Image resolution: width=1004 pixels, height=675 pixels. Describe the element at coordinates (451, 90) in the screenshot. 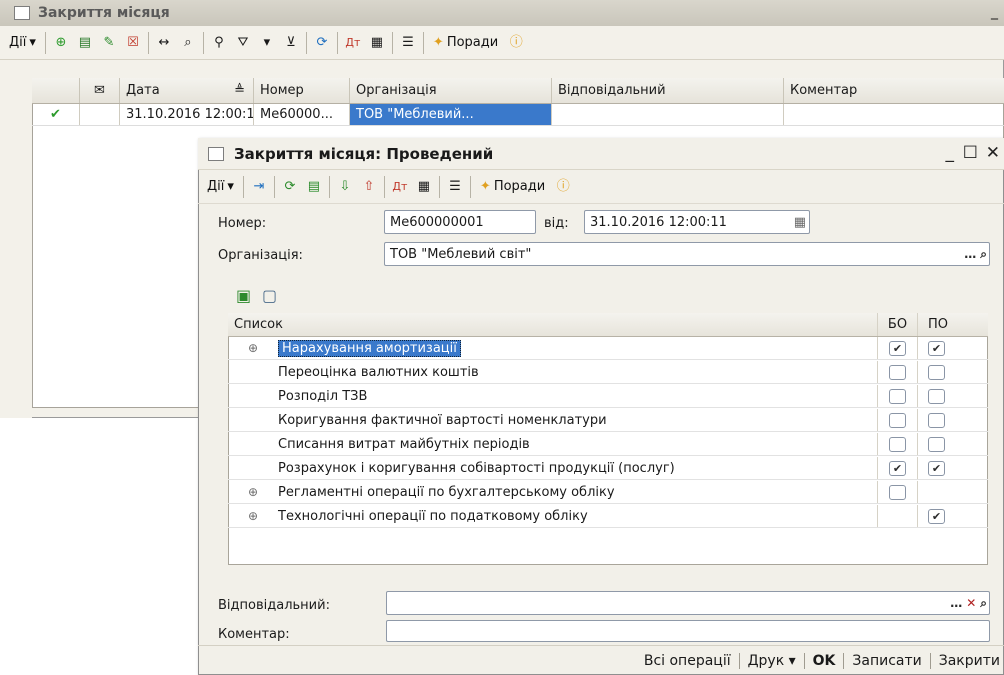

I see `organization-column-header: Організація` at that location.